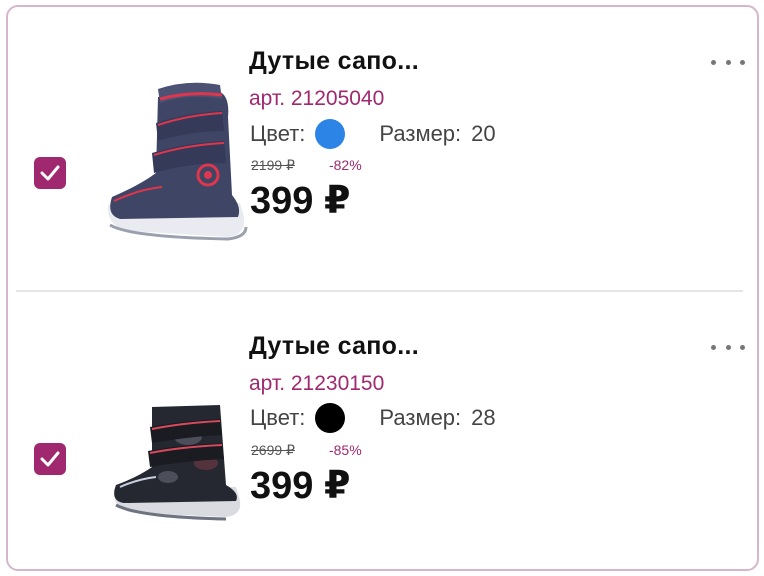  I want to click on discount-badge: -82%, so click(345, 165).